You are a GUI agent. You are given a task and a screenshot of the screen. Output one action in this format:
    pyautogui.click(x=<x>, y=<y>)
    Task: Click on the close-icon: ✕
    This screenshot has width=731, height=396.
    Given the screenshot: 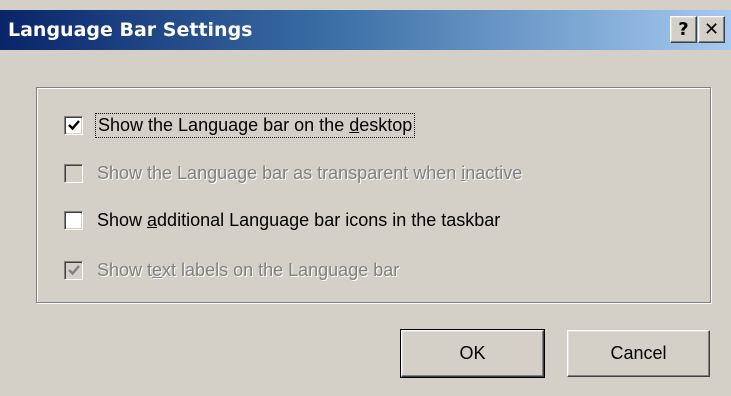 What is the action you would take?
    pyautogui.click(x=711, y=29)
    